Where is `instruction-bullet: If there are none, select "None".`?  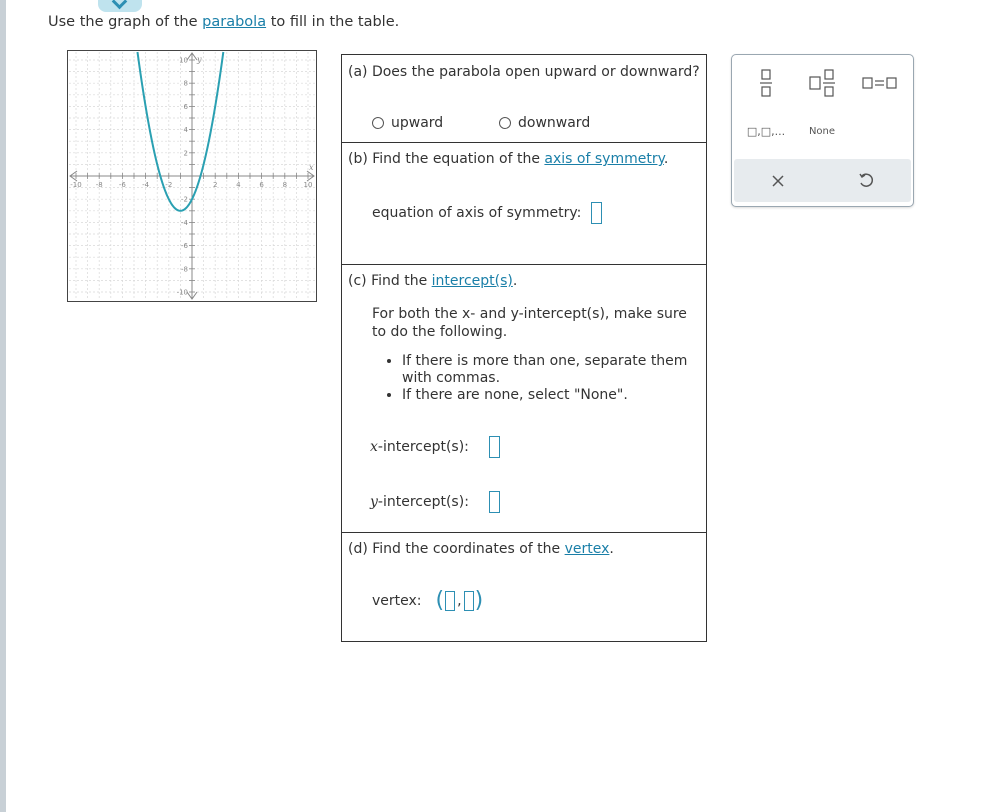
instruction-bullet: If there are none, select "None". is located at coordinates (552, 395).